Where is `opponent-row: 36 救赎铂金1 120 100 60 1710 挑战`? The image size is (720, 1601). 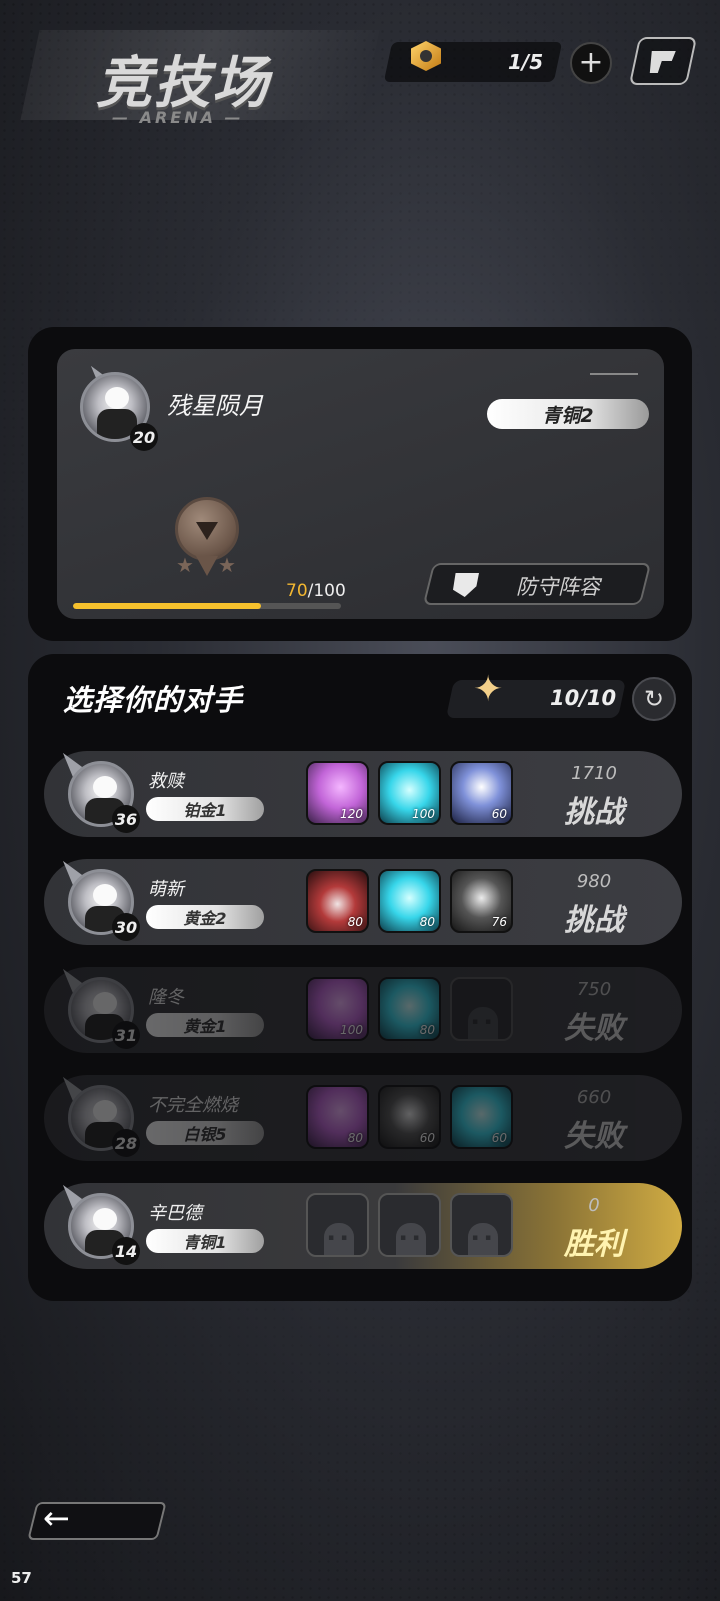
opponent-row: 36 救赎铂金1 120 100 60 1710 挑战 is located at coordinates (363, 791).